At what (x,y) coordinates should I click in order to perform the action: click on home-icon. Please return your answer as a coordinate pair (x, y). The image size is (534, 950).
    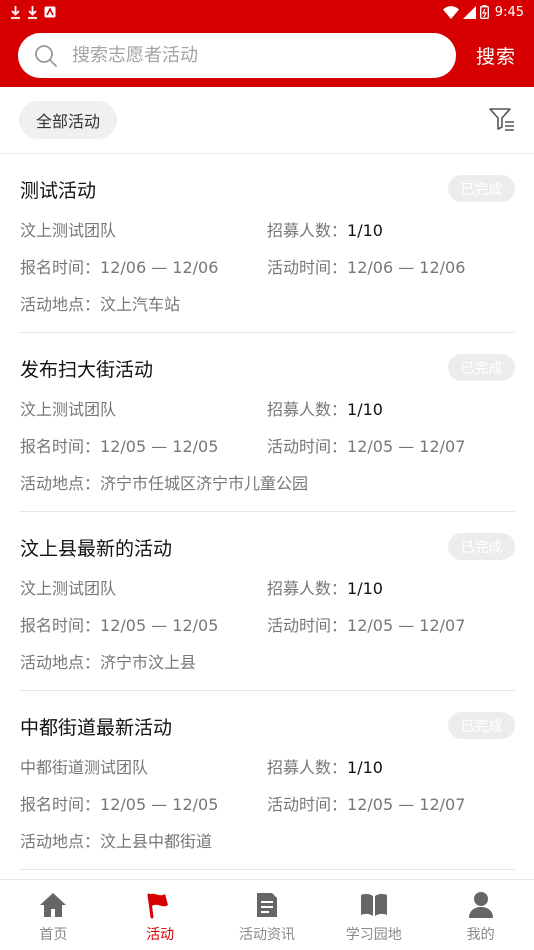
    Looking at the image, I should click on (53, 905).